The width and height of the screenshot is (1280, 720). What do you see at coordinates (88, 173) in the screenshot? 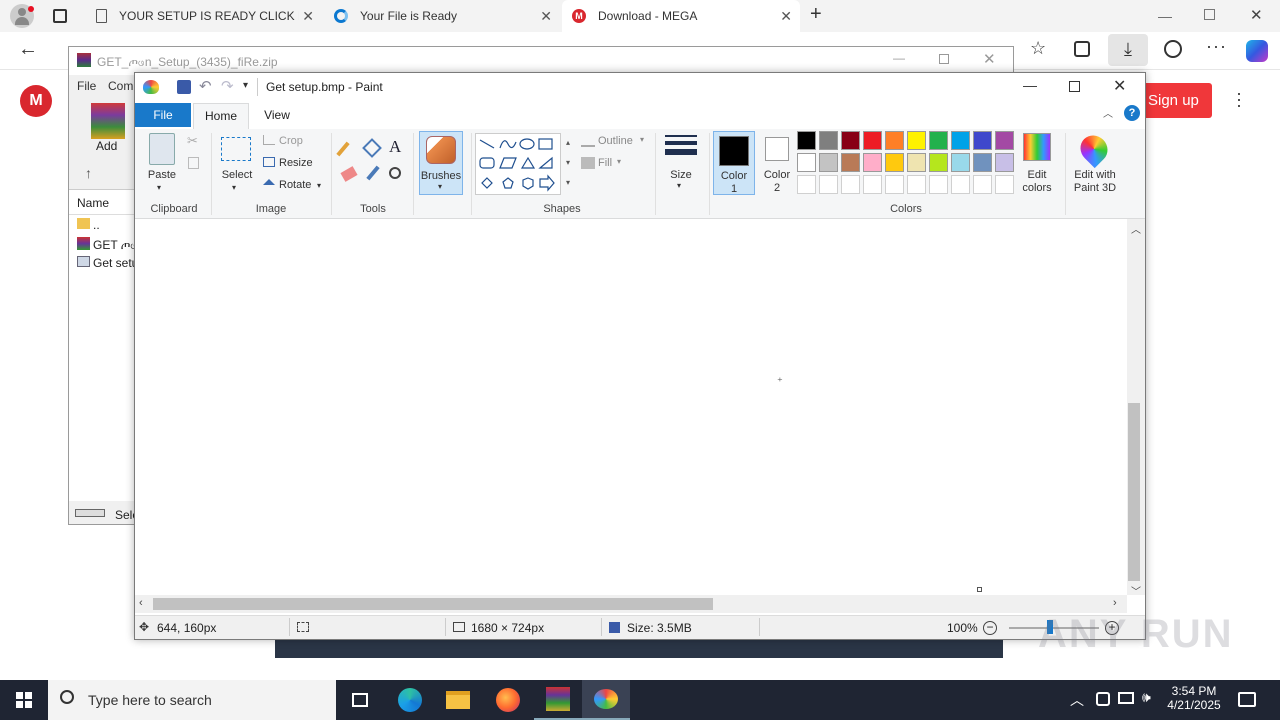
I see `up-icon: ↑` at bounding box center [88, 173].